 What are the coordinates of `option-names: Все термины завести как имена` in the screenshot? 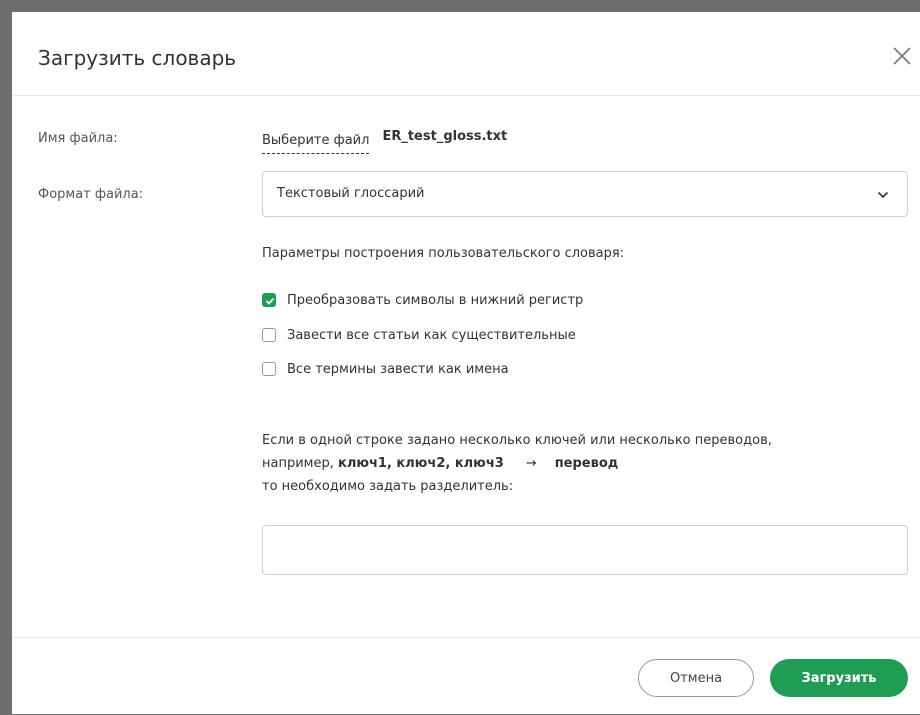 It's located at (385, 369).